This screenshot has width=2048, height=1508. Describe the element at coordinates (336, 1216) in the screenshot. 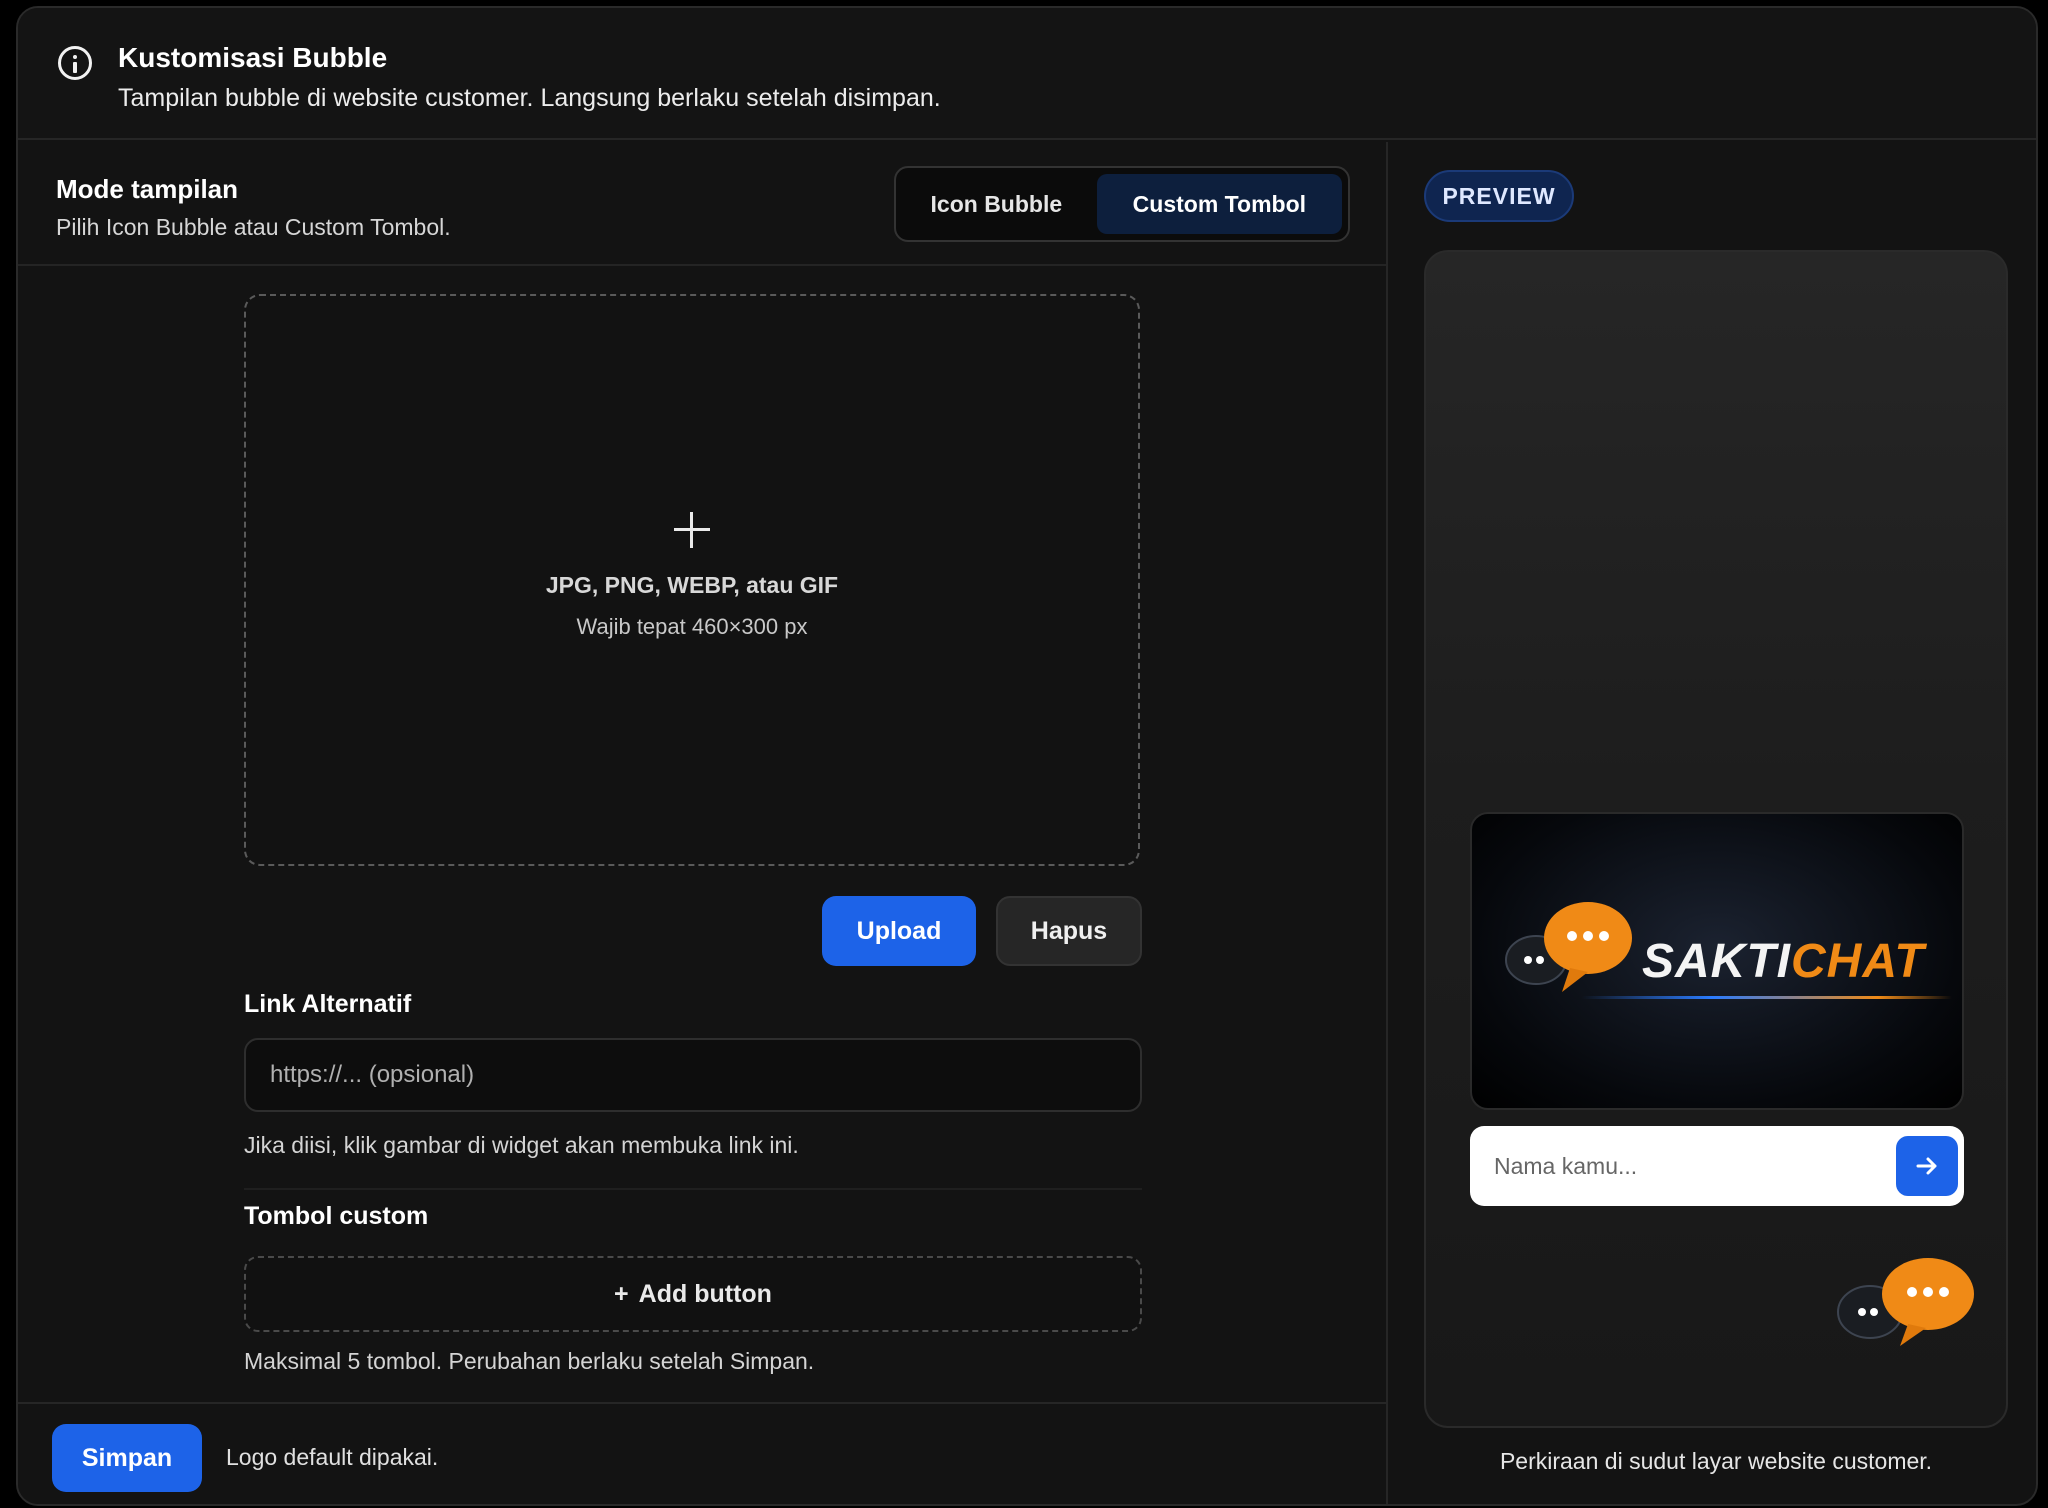

I see `tombol-custom-label: Tombol custom` at that location.